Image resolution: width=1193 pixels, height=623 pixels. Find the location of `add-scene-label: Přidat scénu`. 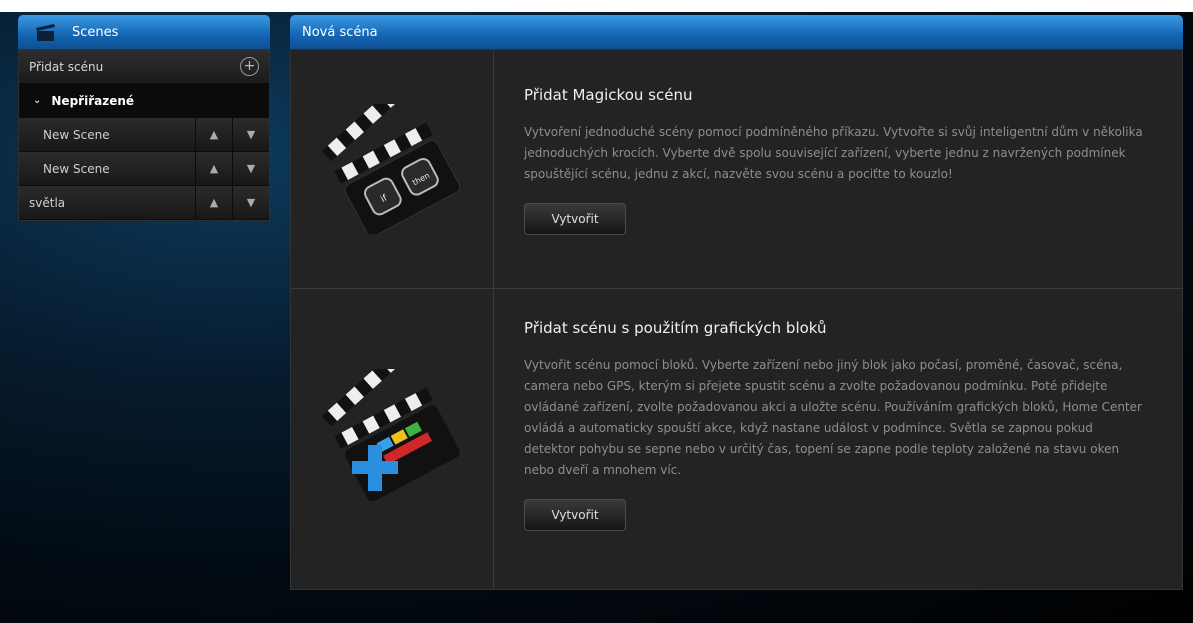

add-scene-label: Přidat scénu is located at coordinates (66, 66).